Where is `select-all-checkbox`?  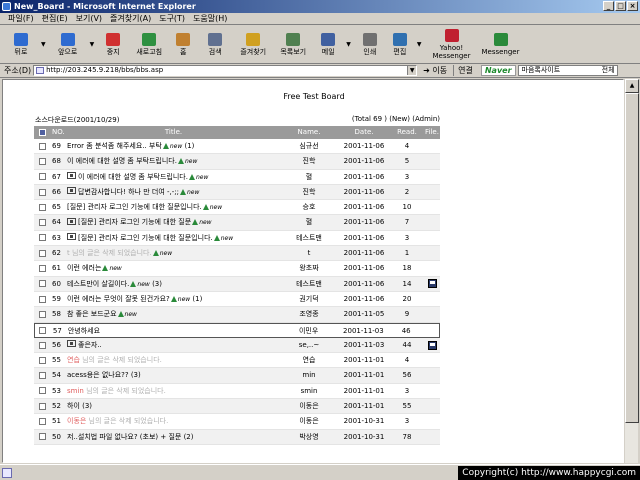
select-all-checkbox is located at coordinates (42, 132).